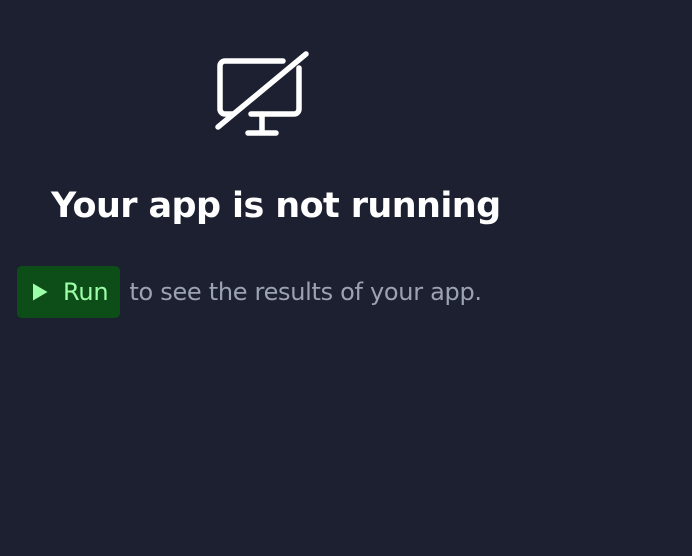 The height and width of the screenshot is (556, 692). I want to click on monitor-off-icon, so click(262, 93).